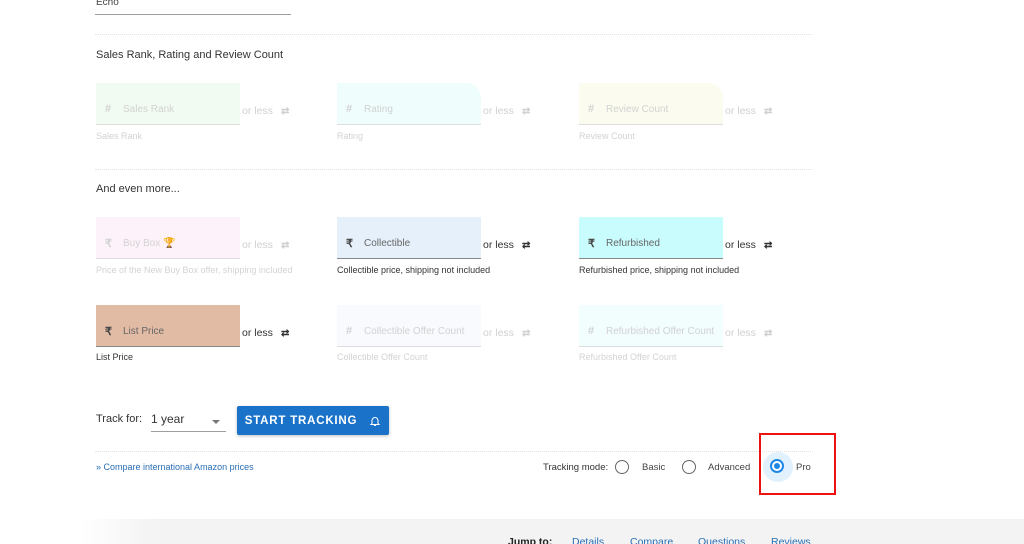  I want to click on buy-box-placeholder: Buy Box 🏆, so click(149, 243).